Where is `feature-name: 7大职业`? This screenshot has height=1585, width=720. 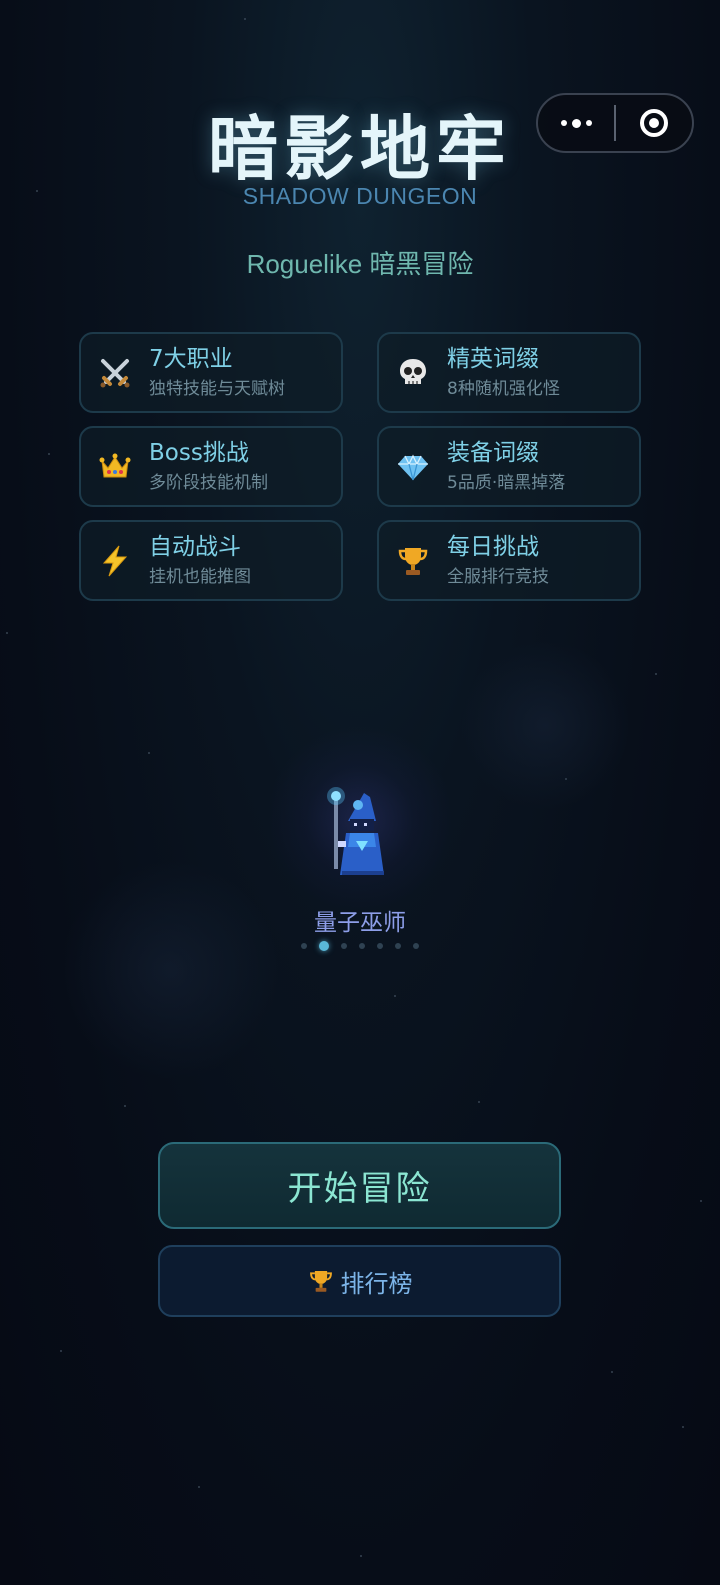
feature-name: 7大职业 is located at coordinates (191, 358).